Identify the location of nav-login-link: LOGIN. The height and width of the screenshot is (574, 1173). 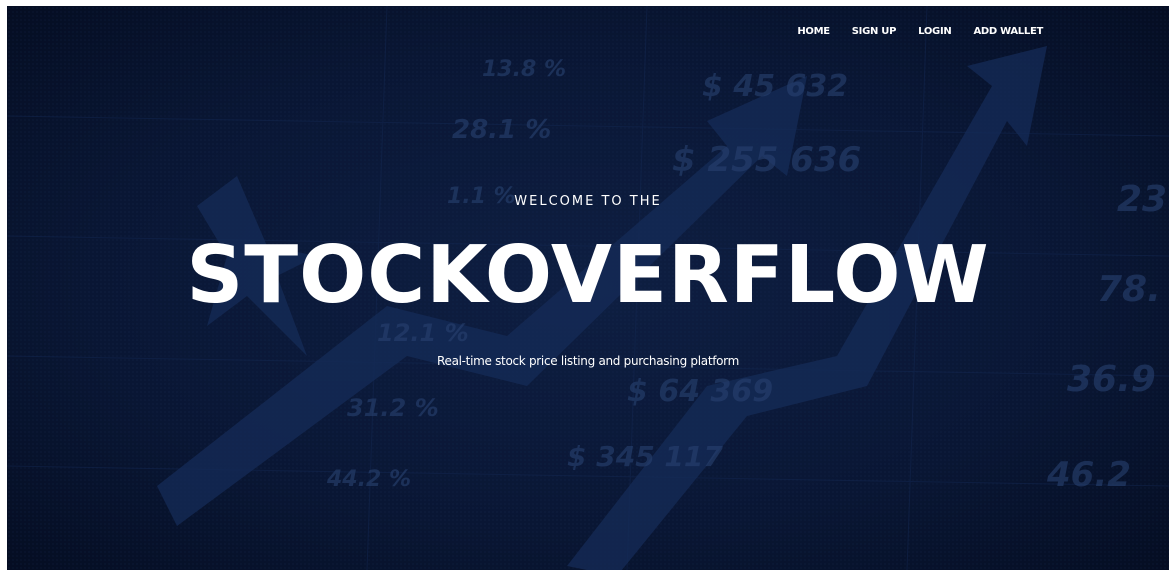
(935, 31).